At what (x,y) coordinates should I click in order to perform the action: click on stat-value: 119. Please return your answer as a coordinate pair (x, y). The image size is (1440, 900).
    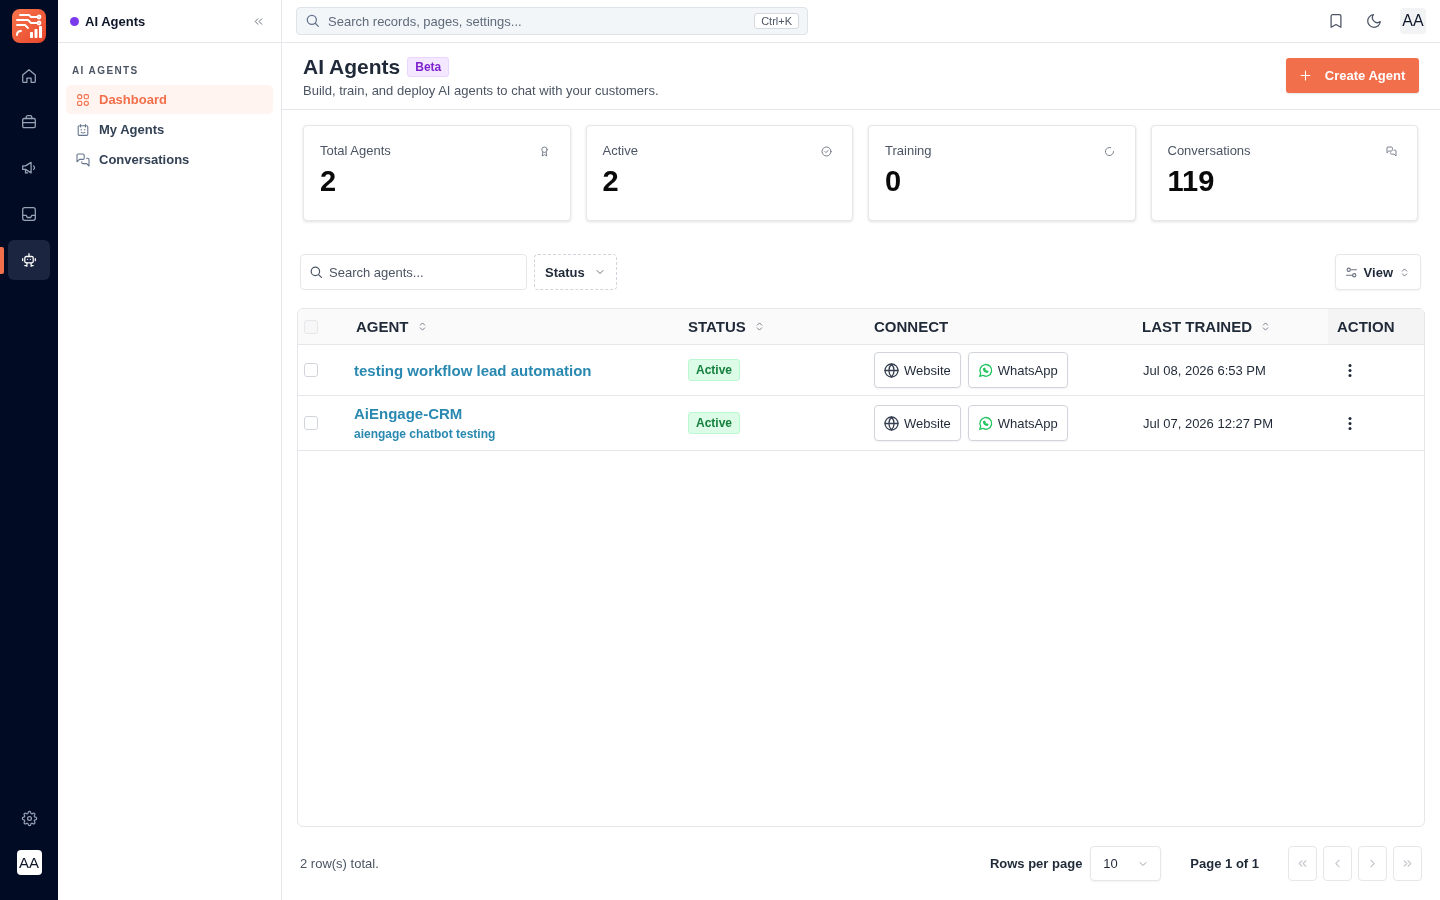
    Looking at the image, I should click on (1191, 181).